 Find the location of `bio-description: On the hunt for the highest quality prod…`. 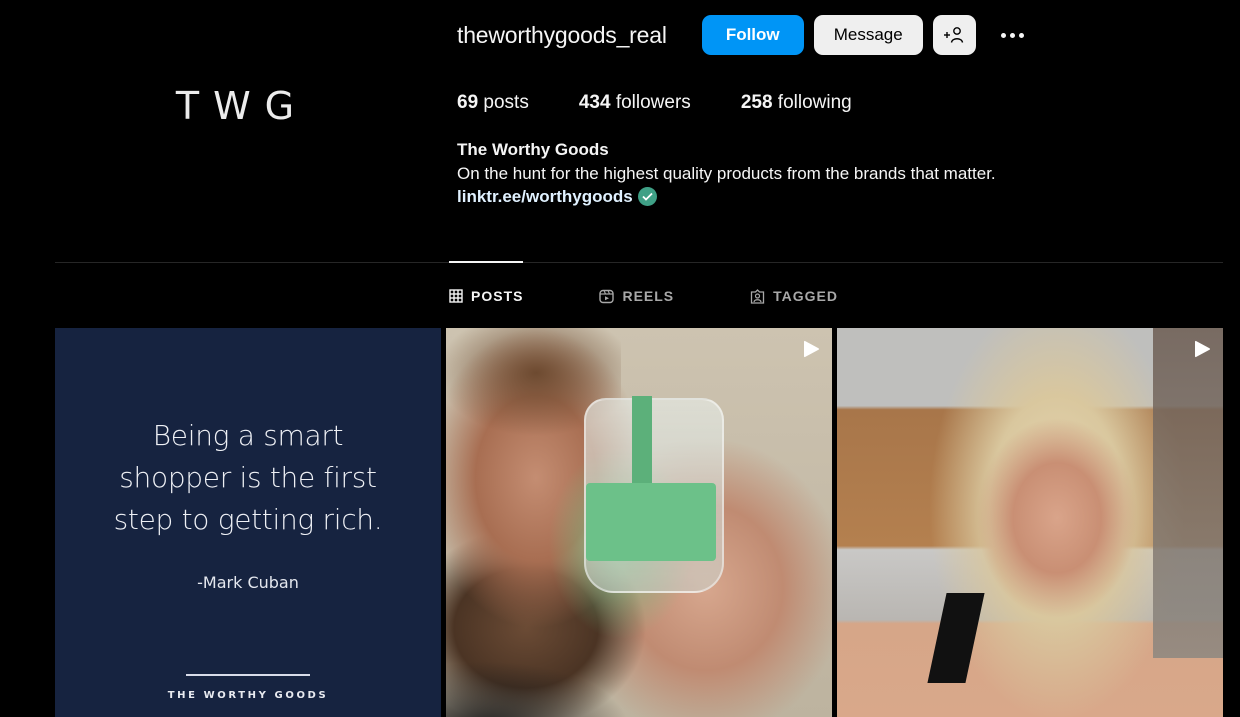

bio-description: On the hunt for the highest quality prod… is located at coordinates (726, 173).